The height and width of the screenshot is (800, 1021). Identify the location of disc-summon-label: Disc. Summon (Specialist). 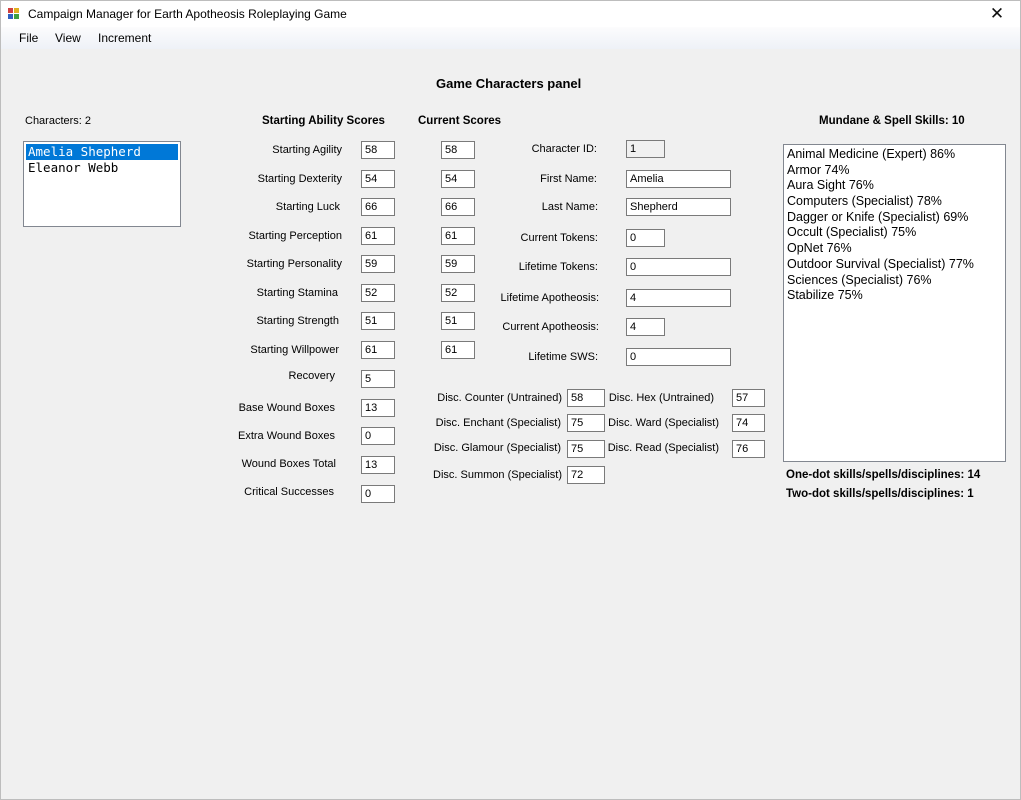
(497, 475).